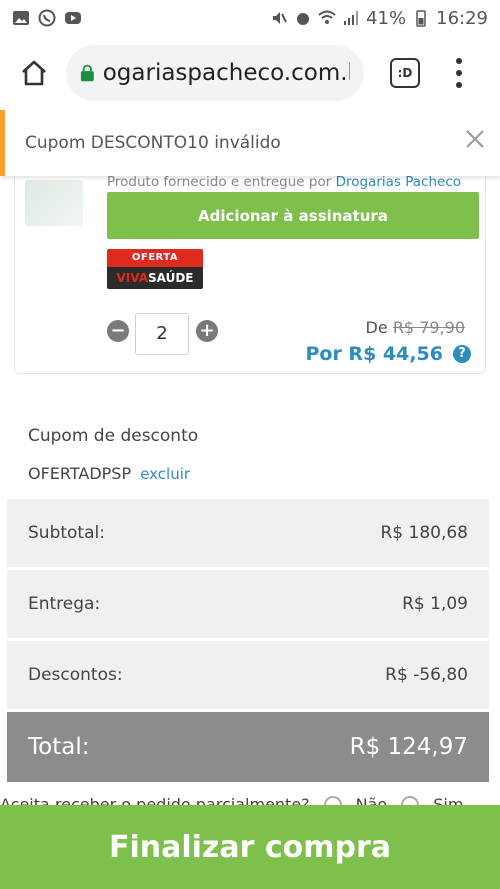 The height and width of the screenshot is (889, 500). What do you see at coordinates (405, 73) in the screenshot?
I see `tabs-button: :D` at bounding box center [405, 73].